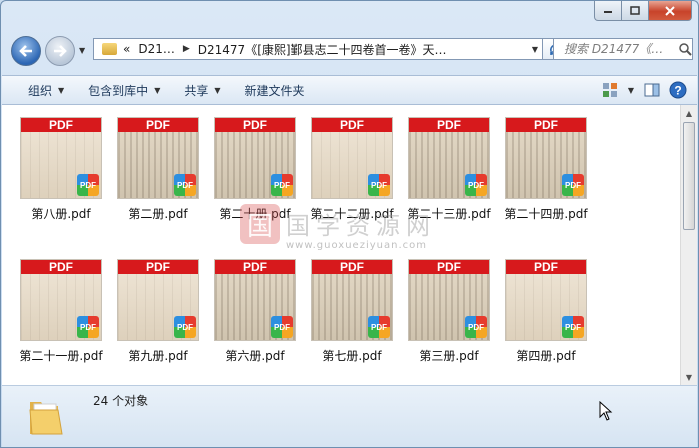 The width and height of the screenshot is (699, 448). What do you see at coordinates (82, 50) in the screenshot?
I see `recent-pages-dropdown: ▼` at bounding box center [82, 50].